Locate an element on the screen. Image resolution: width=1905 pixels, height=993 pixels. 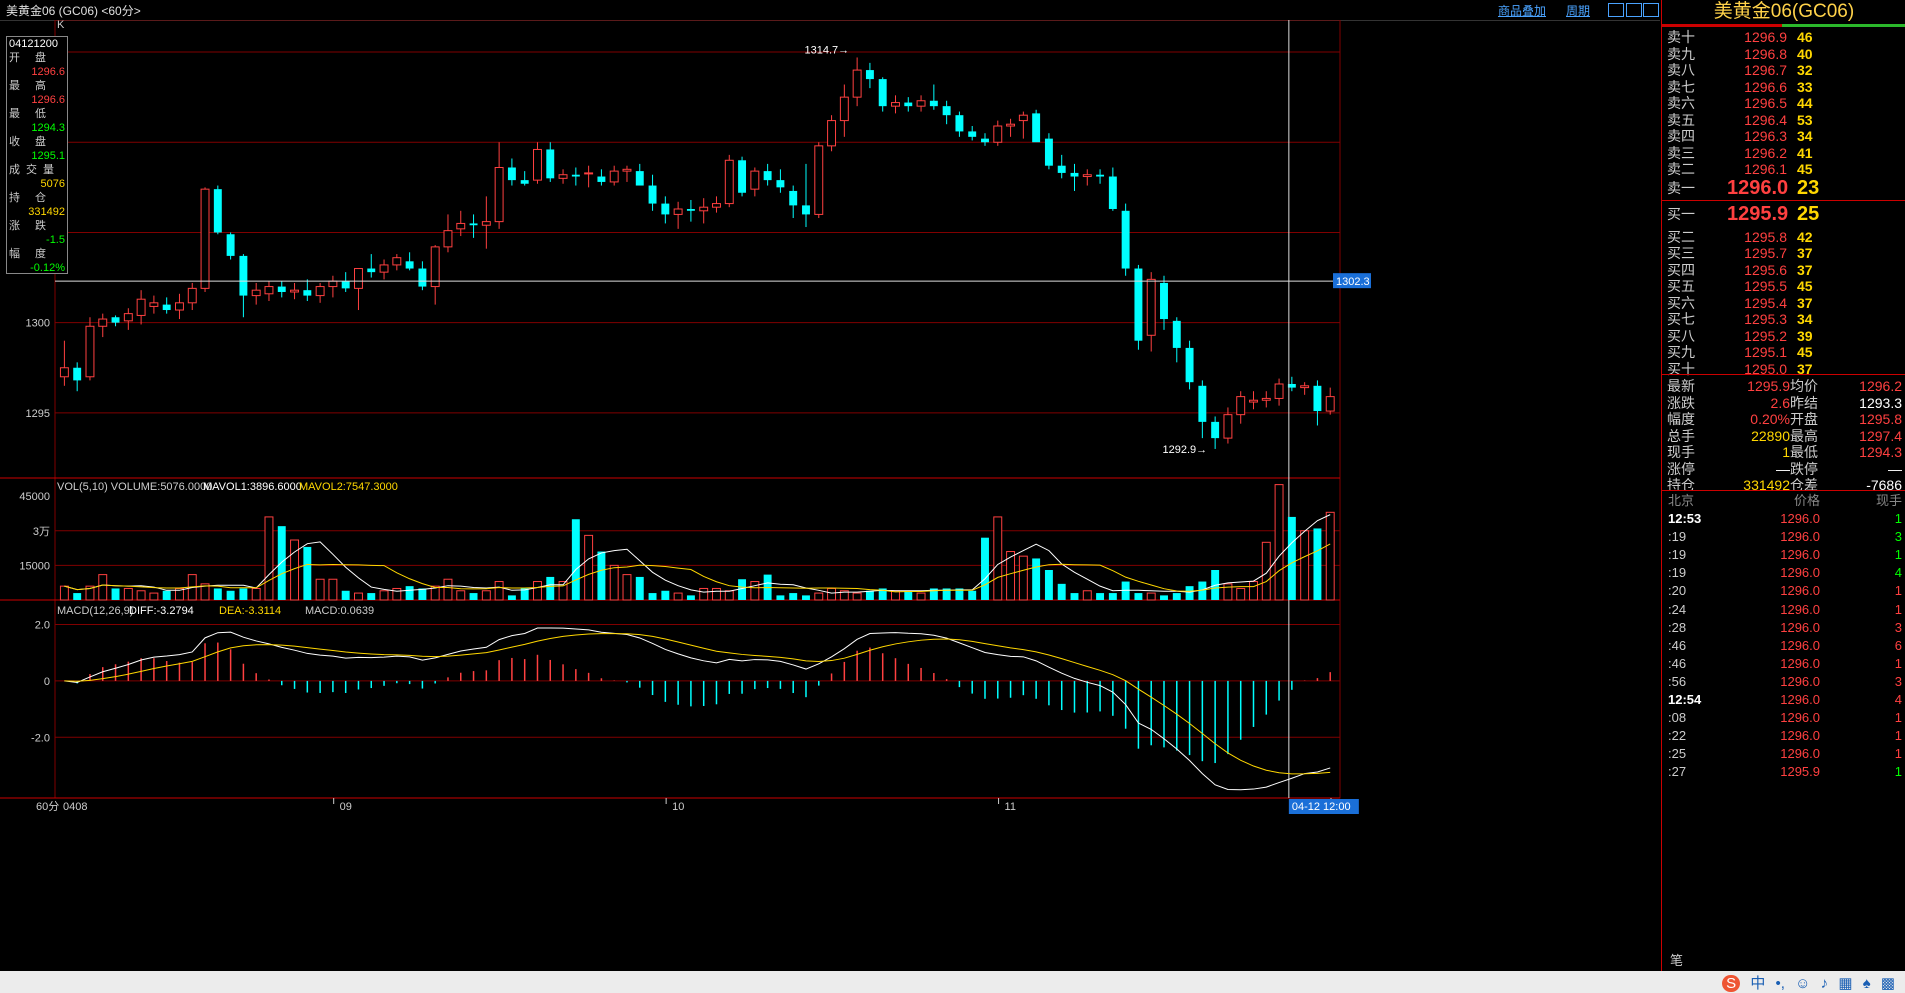
overlay-commodity-link: 商品叠加 is located at coordinates (1522, 10).